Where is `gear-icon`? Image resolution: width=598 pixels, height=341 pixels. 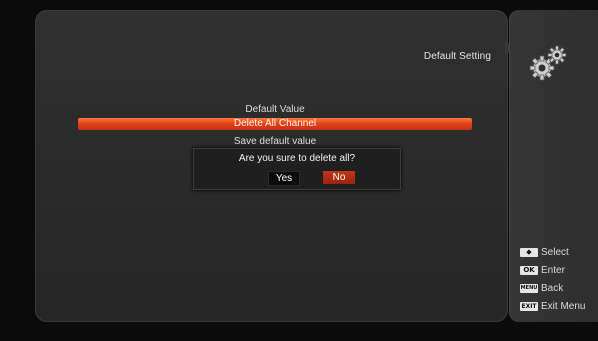
gear-icon is located at coordinates (548, 63).